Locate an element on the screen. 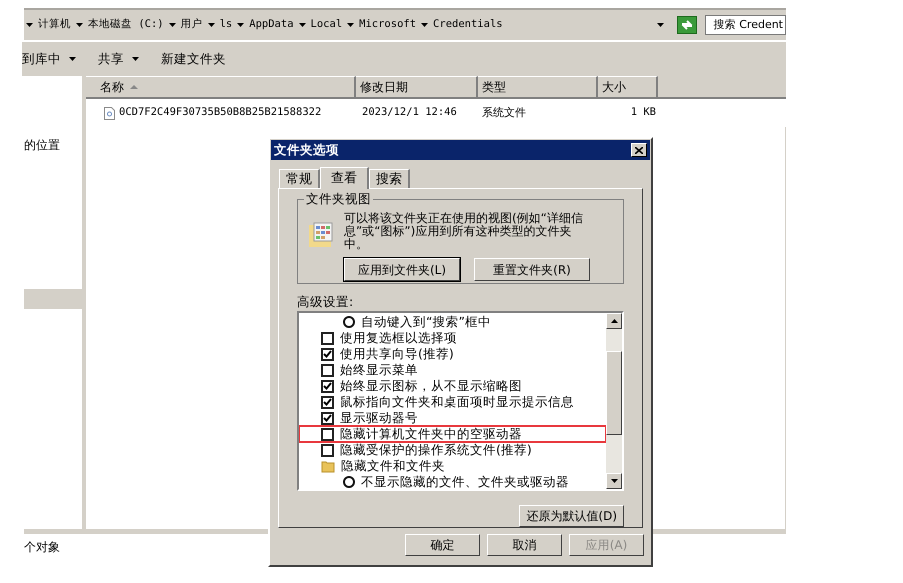 This screenshot has height=583, width=903. settings-item: 不显示隐藏的文件、文件夹或驱动器 is located at coordinates (452, 481).